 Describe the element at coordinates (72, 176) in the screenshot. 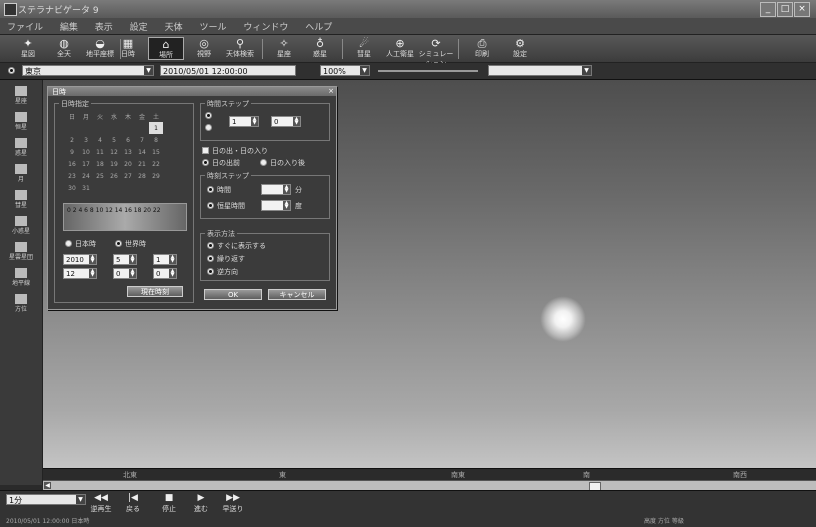

I see `calendar-day: 23` at that location.